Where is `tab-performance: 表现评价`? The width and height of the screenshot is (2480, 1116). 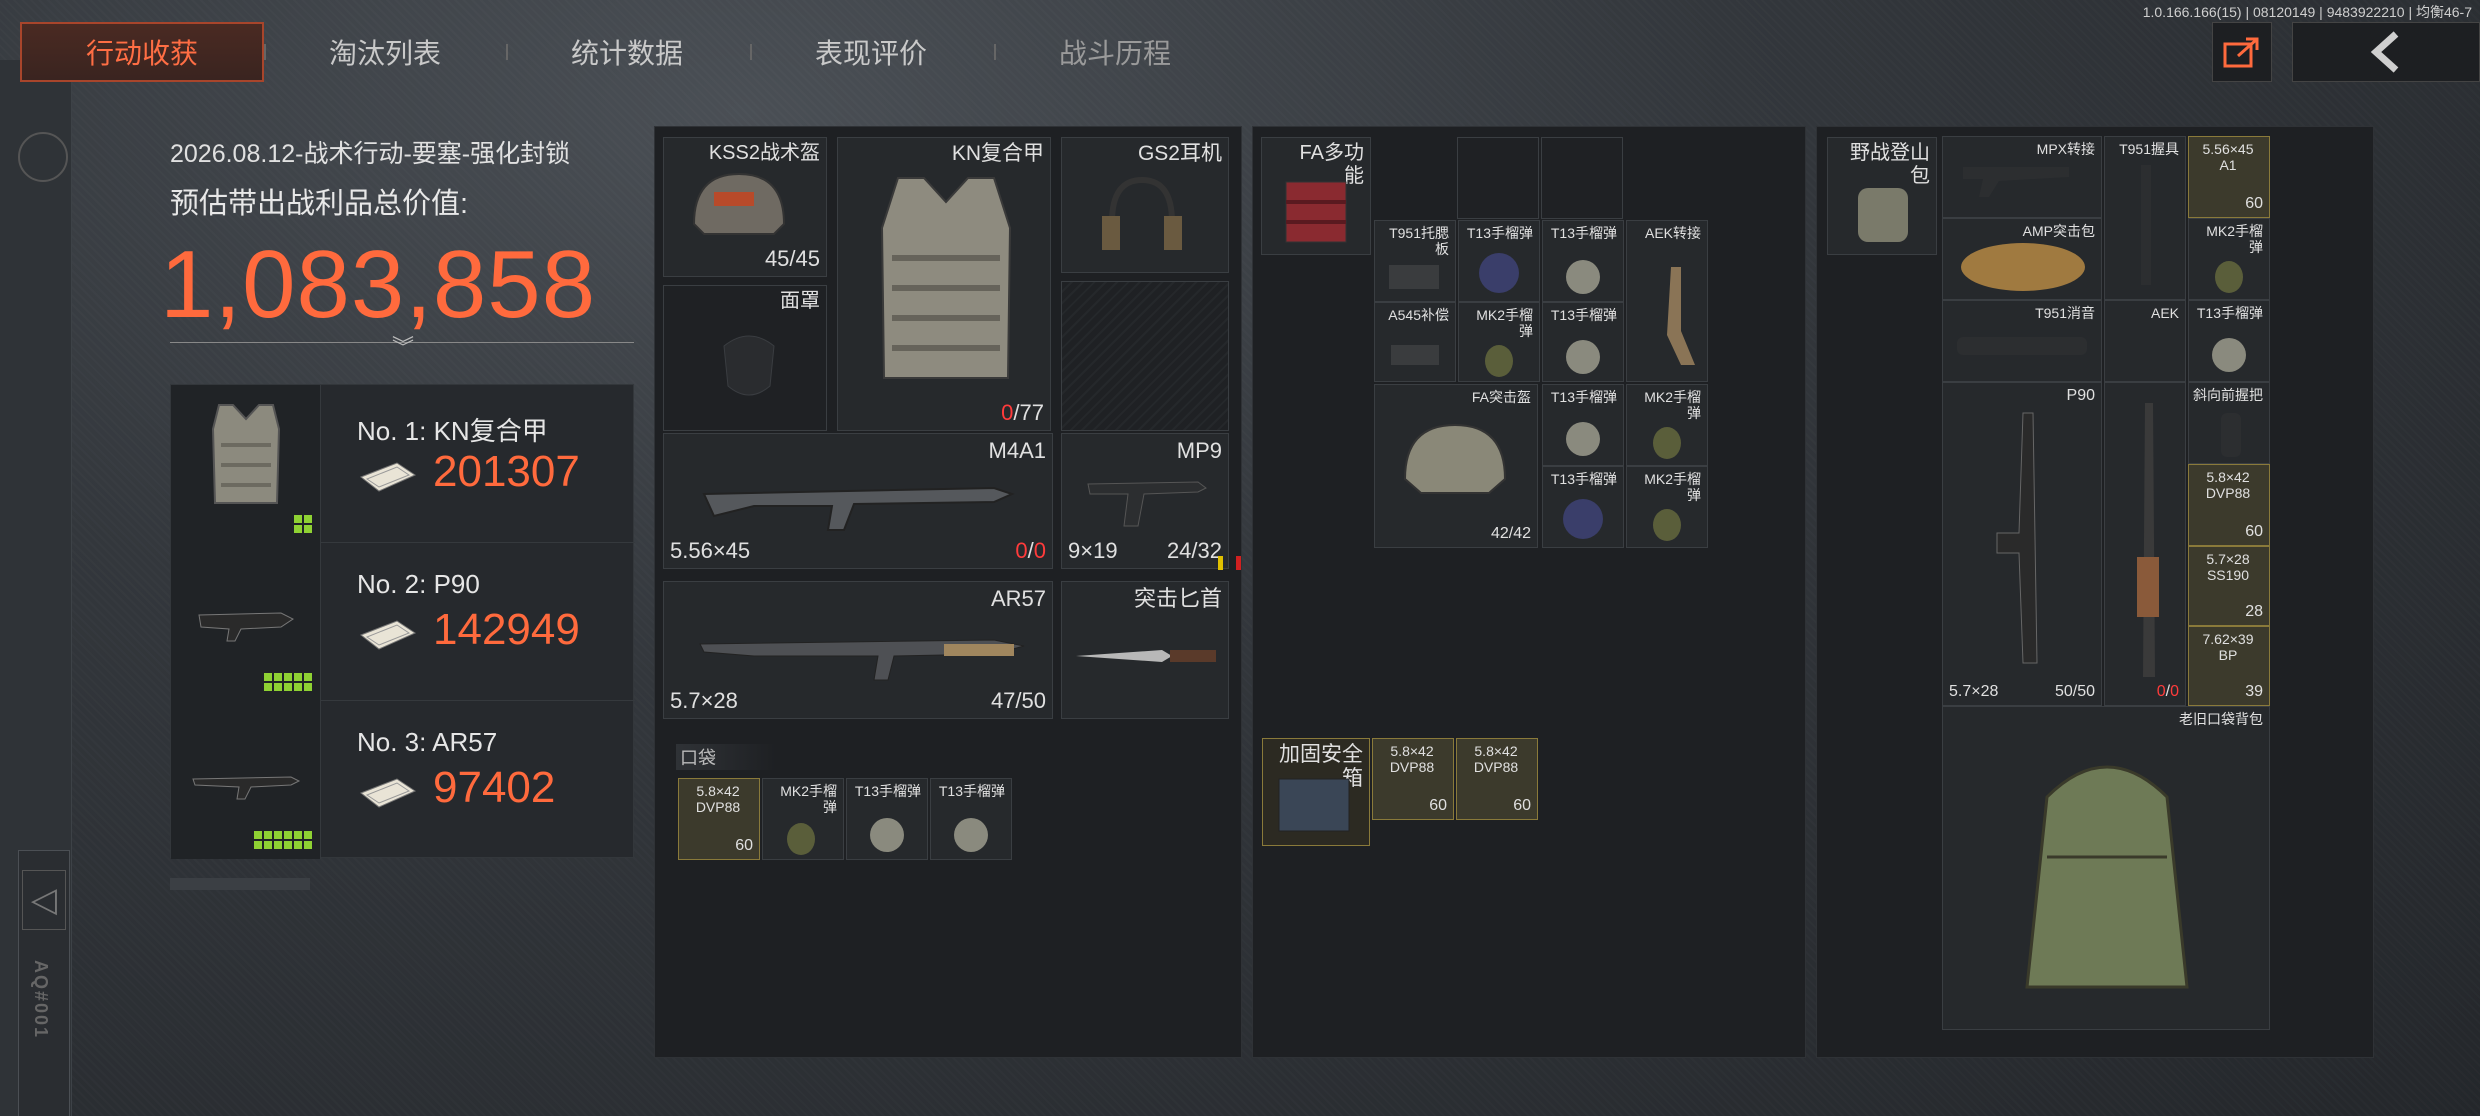
tab-performance: 表现评价 is located at coordinates (871, 52).